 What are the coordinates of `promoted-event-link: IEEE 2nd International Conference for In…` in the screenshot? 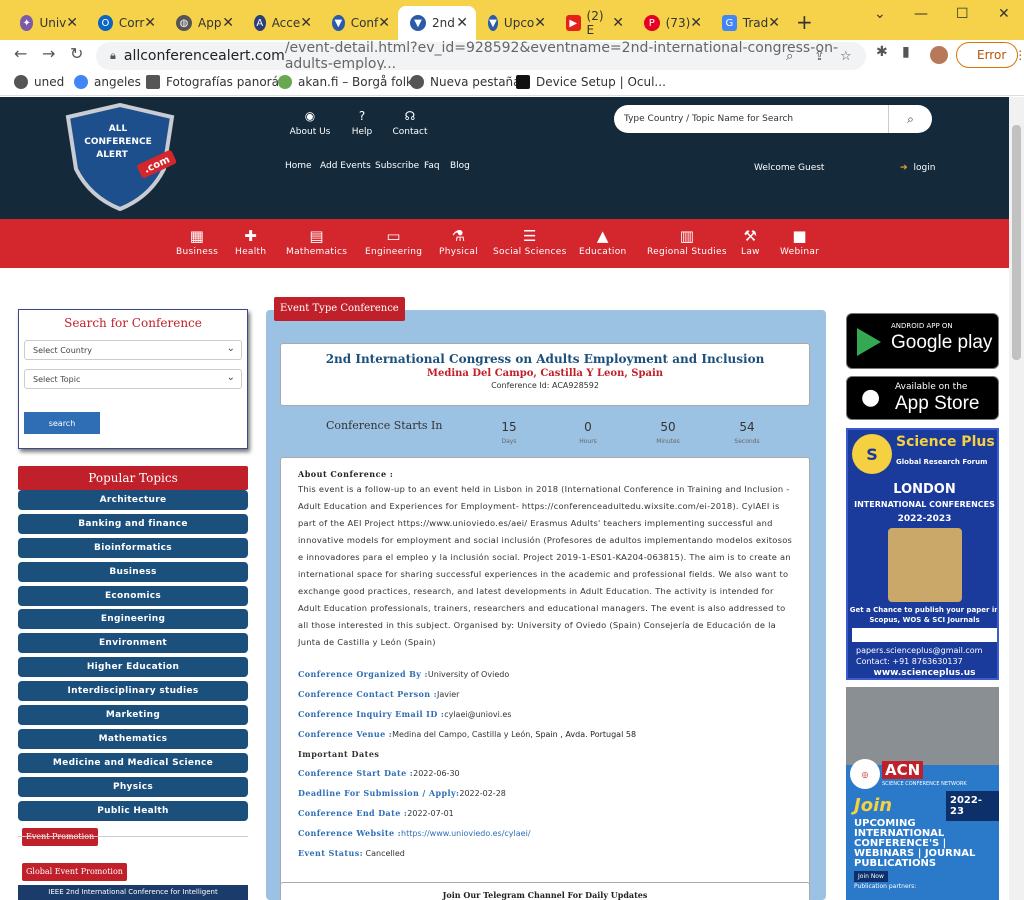 It's located at (133, 892).